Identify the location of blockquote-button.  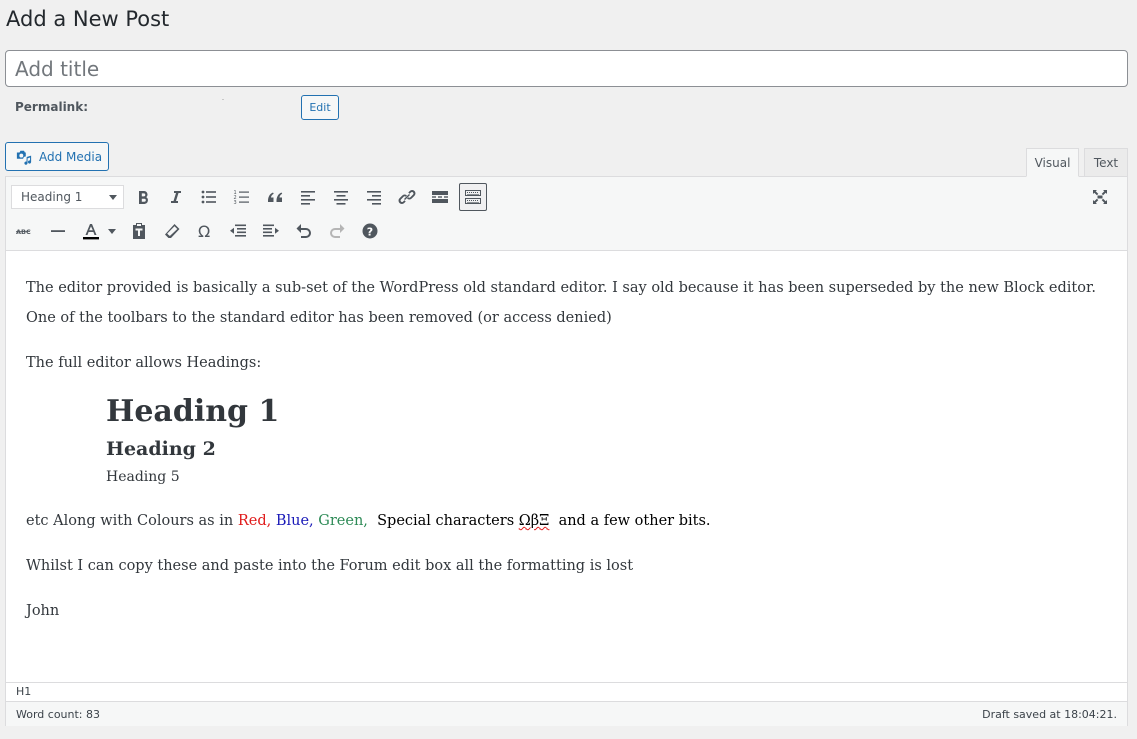
(275, 197).